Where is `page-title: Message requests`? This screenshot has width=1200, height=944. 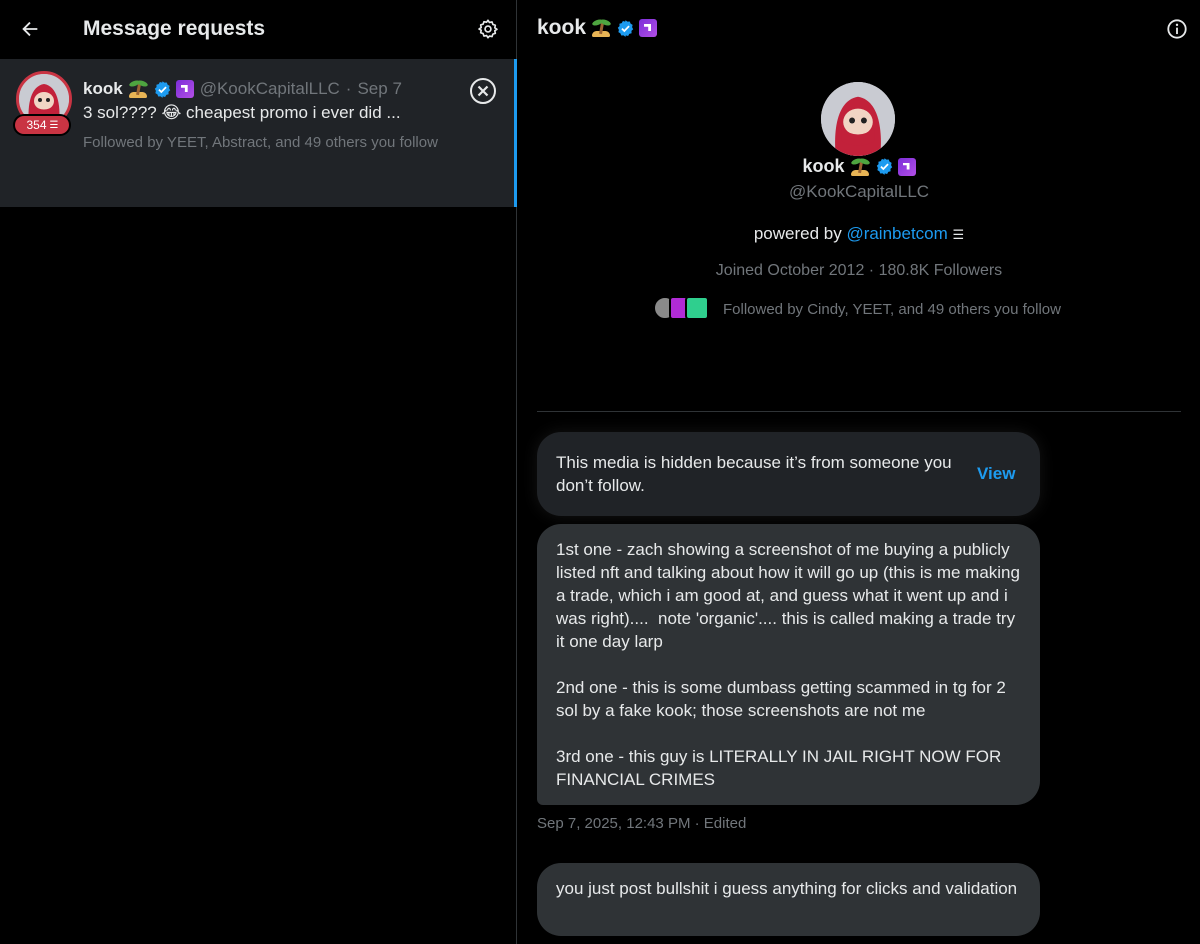 page-title: Message requests is located at coordinates (174, 28).